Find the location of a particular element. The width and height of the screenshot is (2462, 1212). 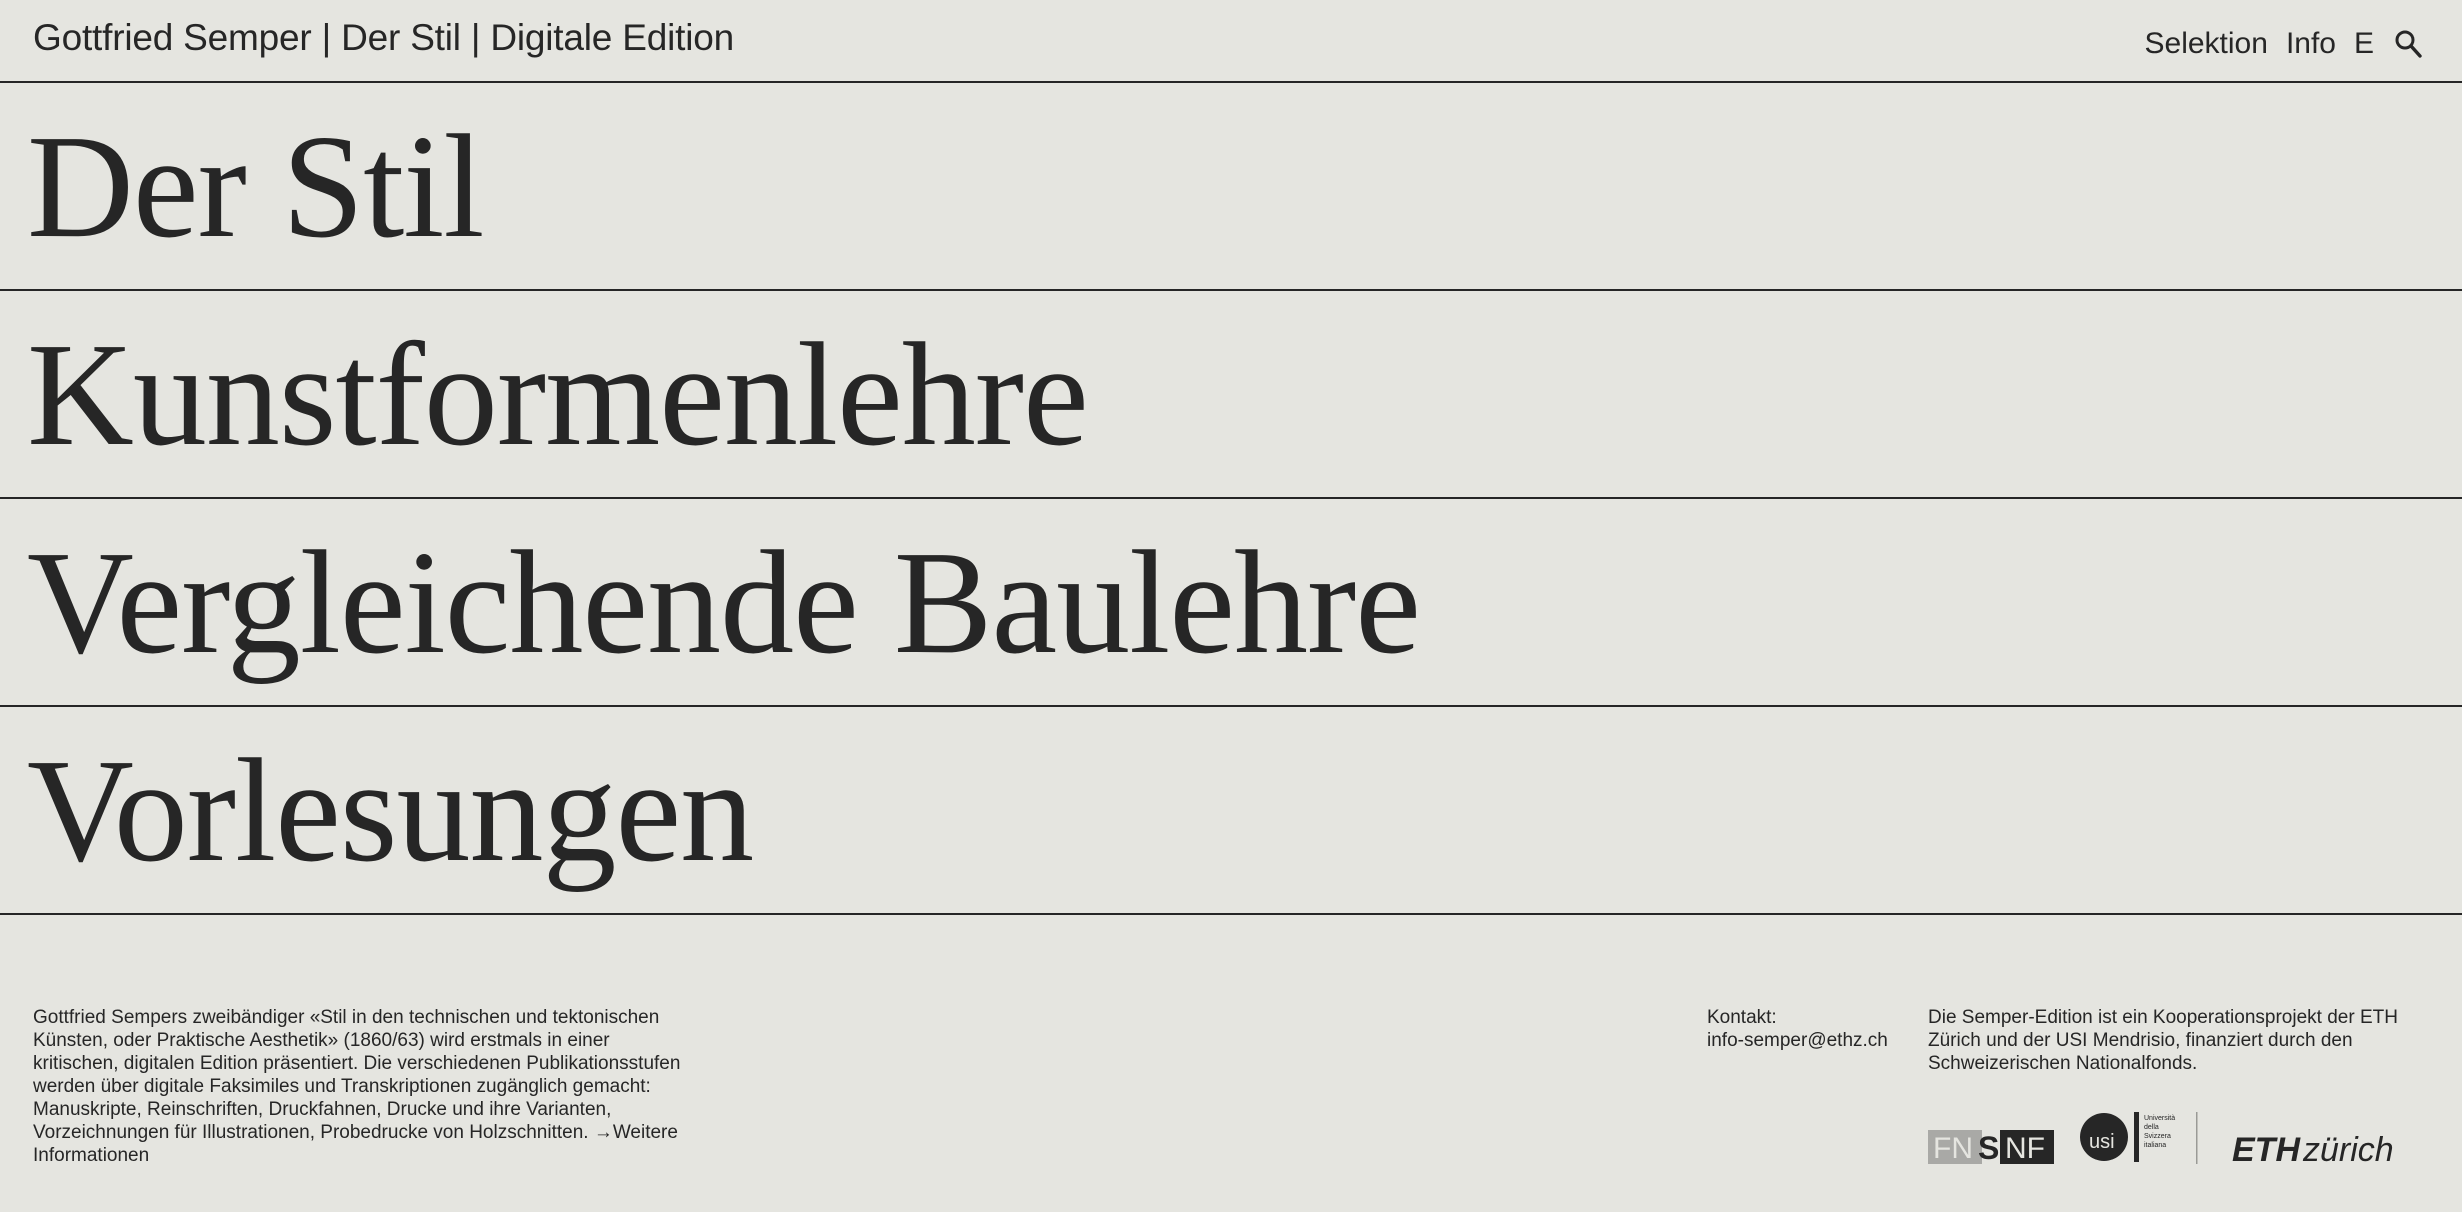

search-icon is located at coordinates (2408, 44).